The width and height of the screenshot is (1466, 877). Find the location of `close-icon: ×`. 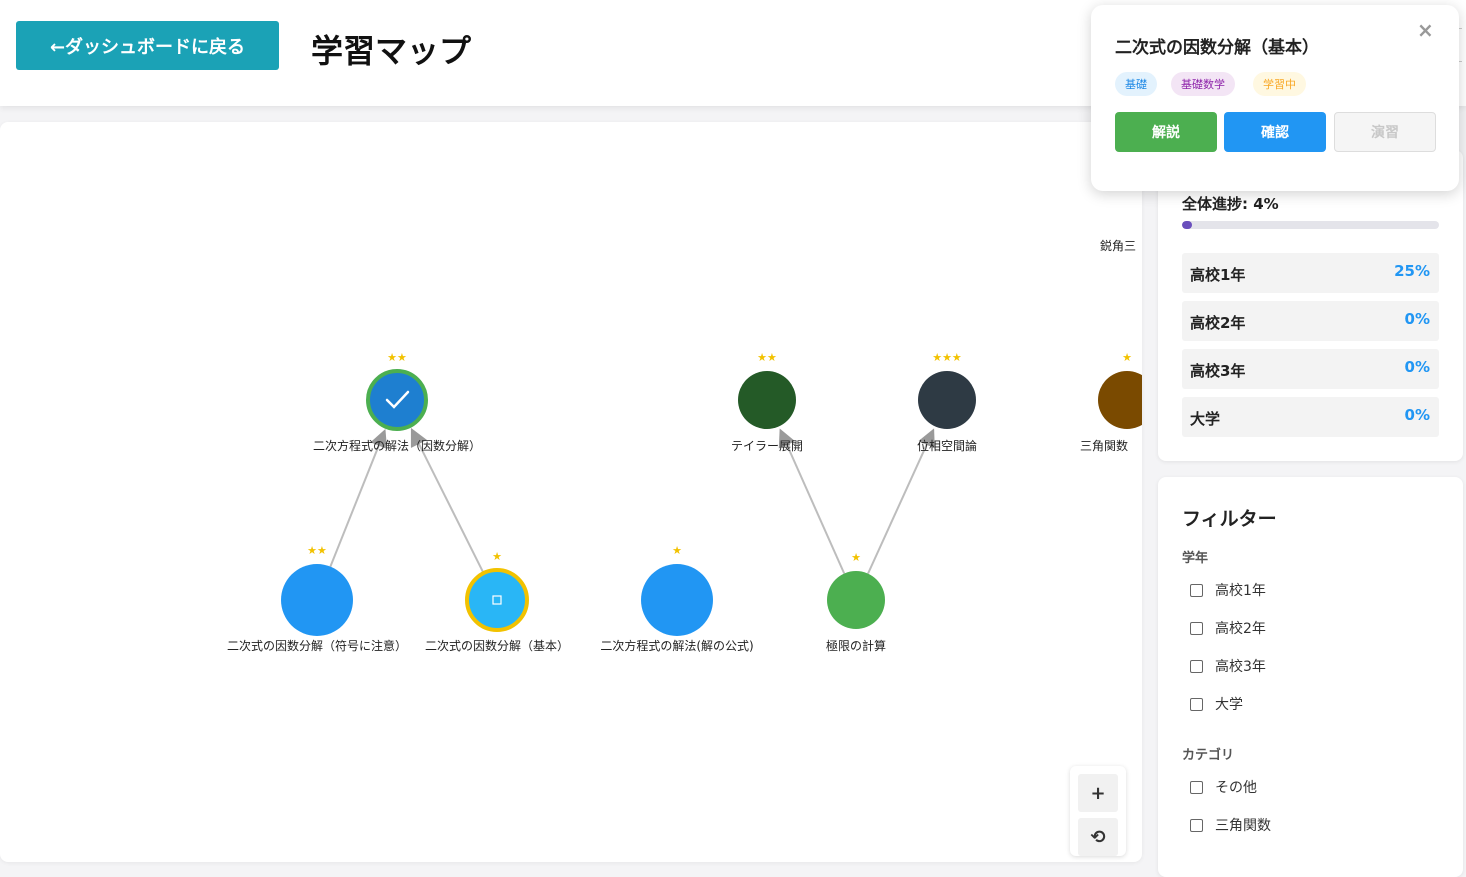

close-icon: × is located at coordinates (1425, 30).